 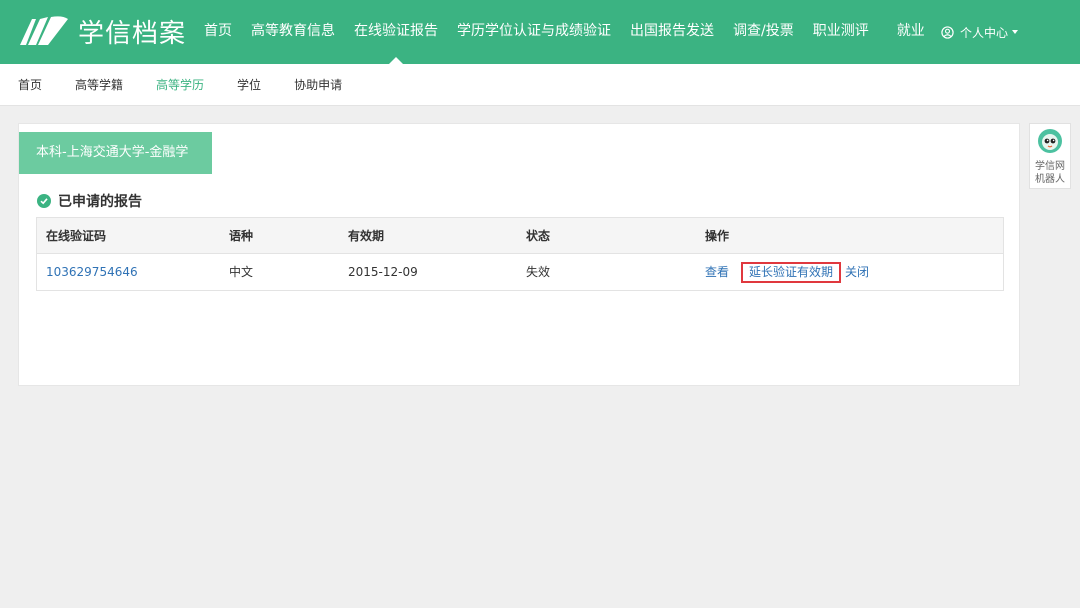 I want to click on actions-cell: 查看 延长验证有效期 关闭, so click(x=793, y=272).